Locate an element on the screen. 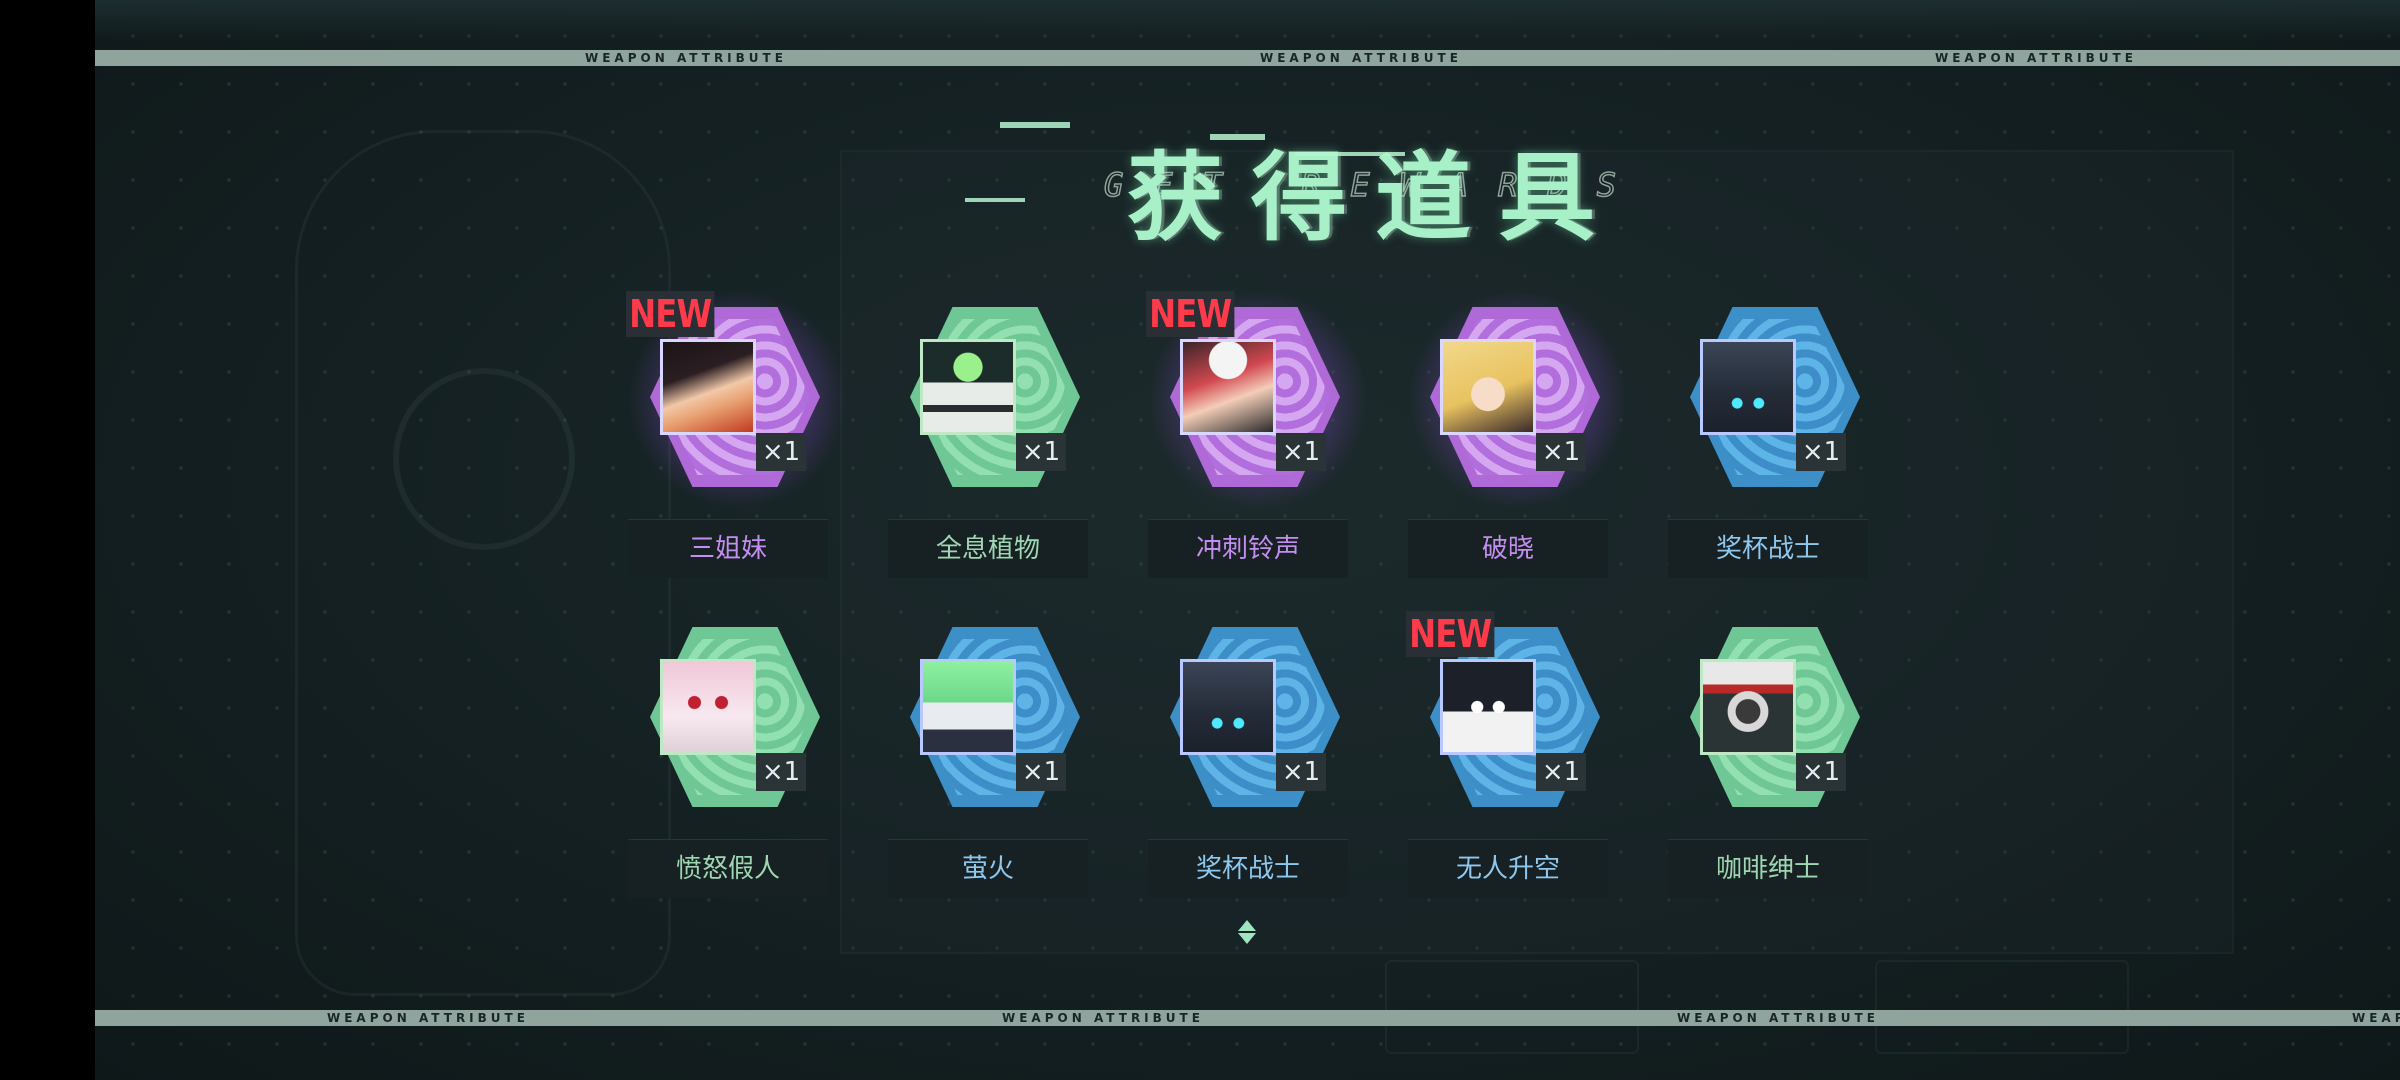  reward-card: ×1 萤火 is located at coordinates (988, 767).